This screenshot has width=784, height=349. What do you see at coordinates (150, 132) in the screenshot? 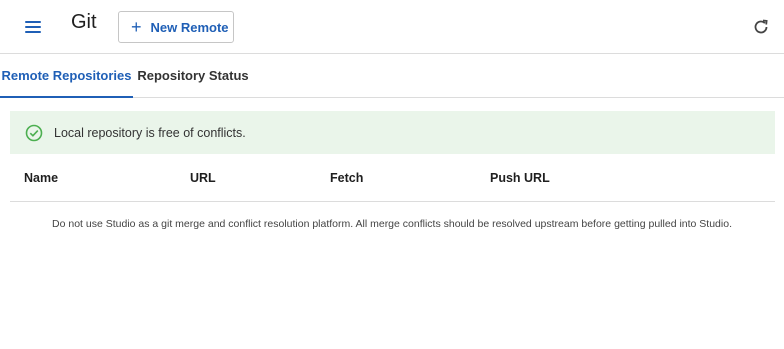
I see `status-message: Local repository is free of conflicts.` at bounding box center [150, 132].